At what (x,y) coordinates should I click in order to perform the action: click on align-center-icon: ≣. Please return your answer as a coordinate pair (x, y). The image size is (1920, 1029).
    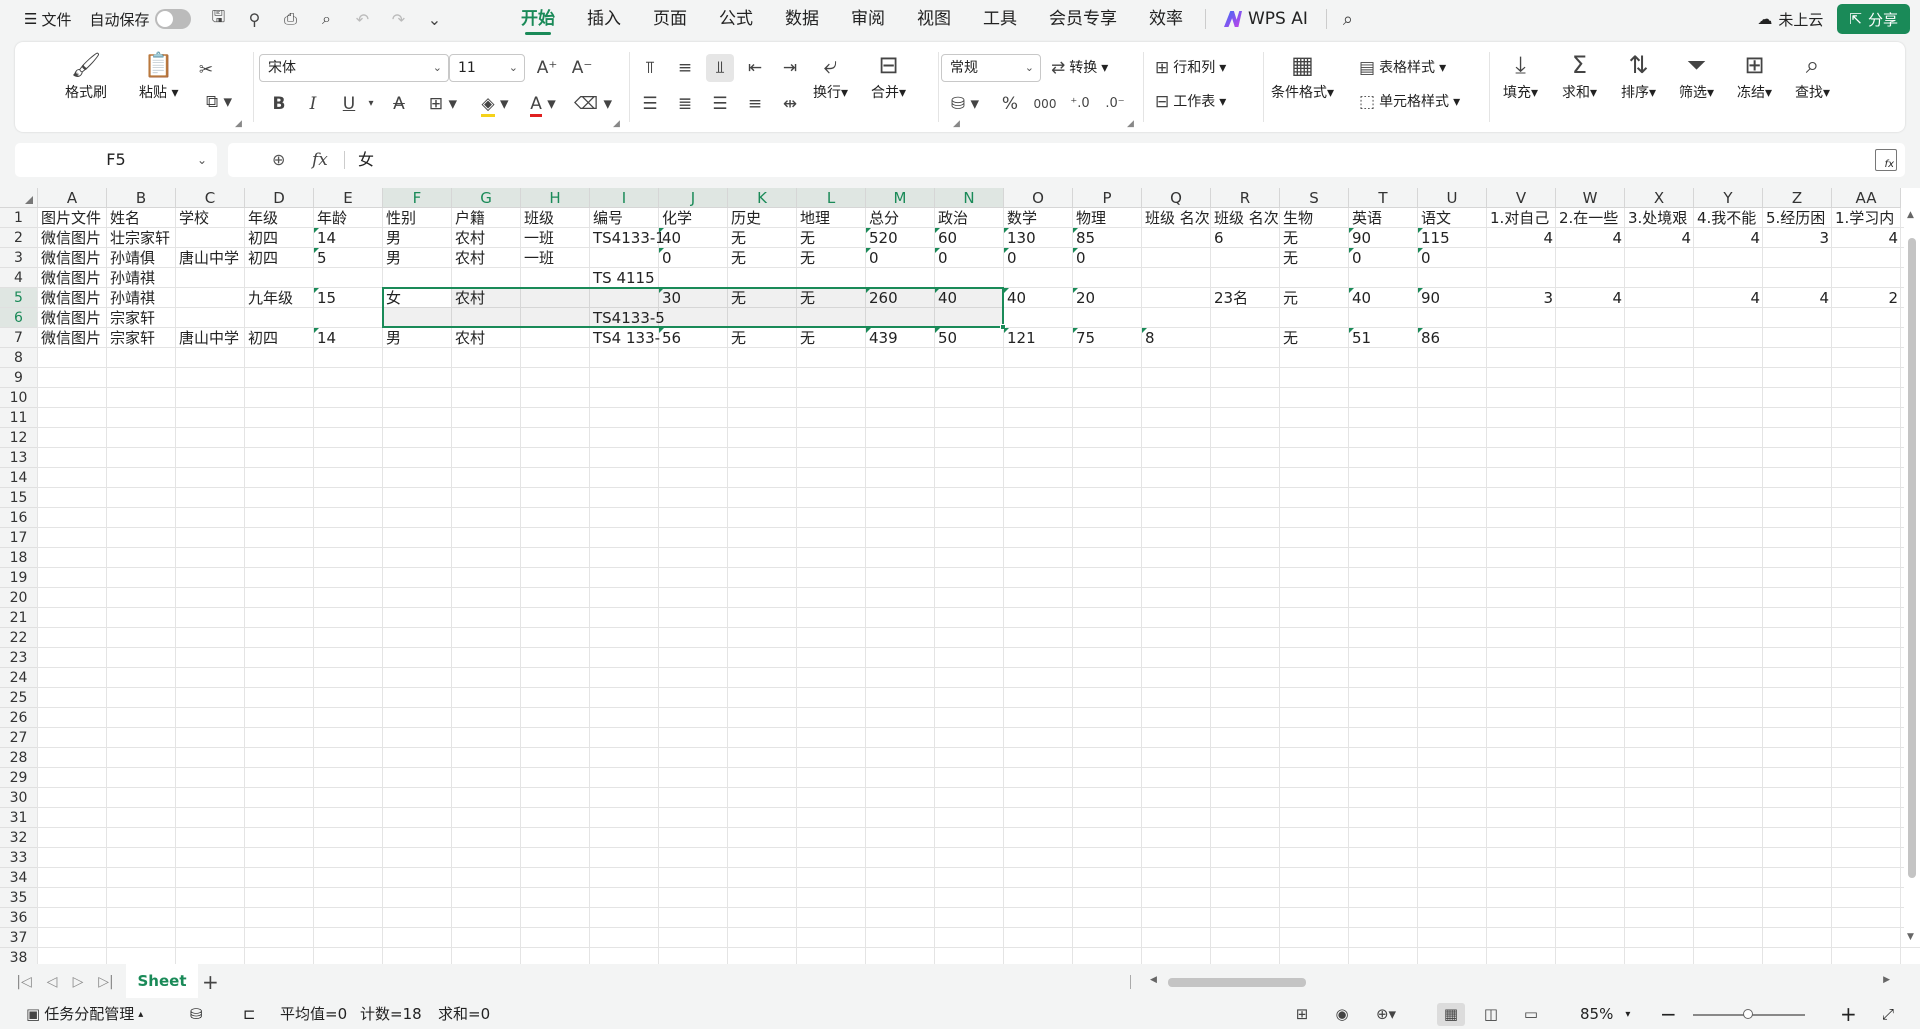
    Looking at the image, I should click on (685, 104).